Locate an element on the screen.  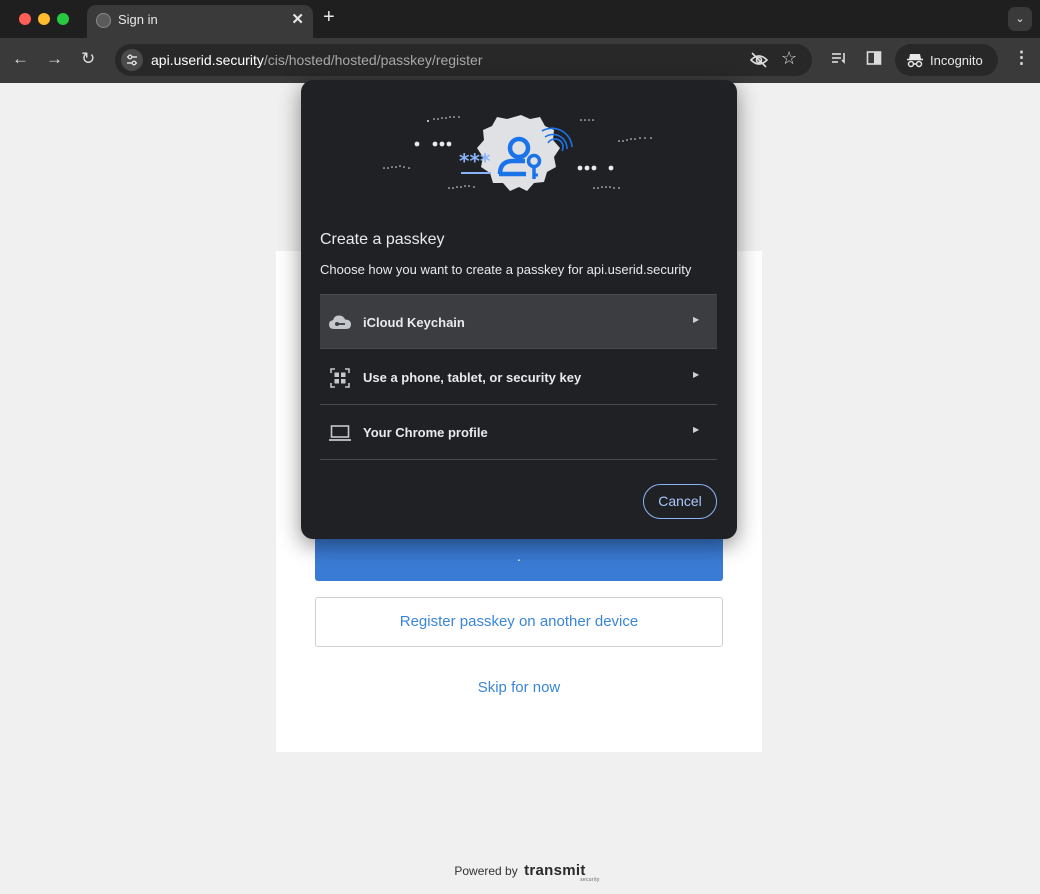
tab-title: Sign in is located at coordinates (138, 19).